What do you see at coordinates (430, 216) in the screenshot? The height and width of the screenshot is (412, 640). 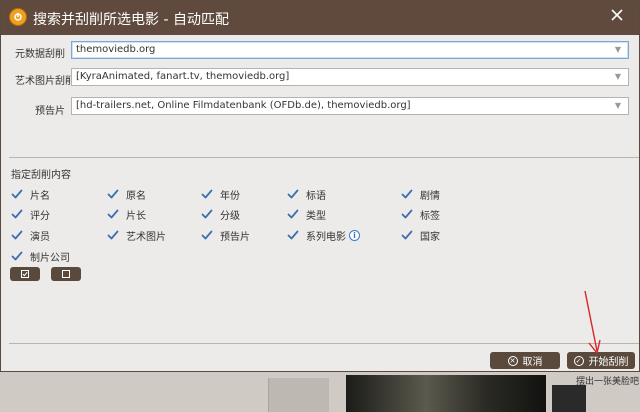 I see `checkbox-label: 标签` at bounding box center [430, 216].